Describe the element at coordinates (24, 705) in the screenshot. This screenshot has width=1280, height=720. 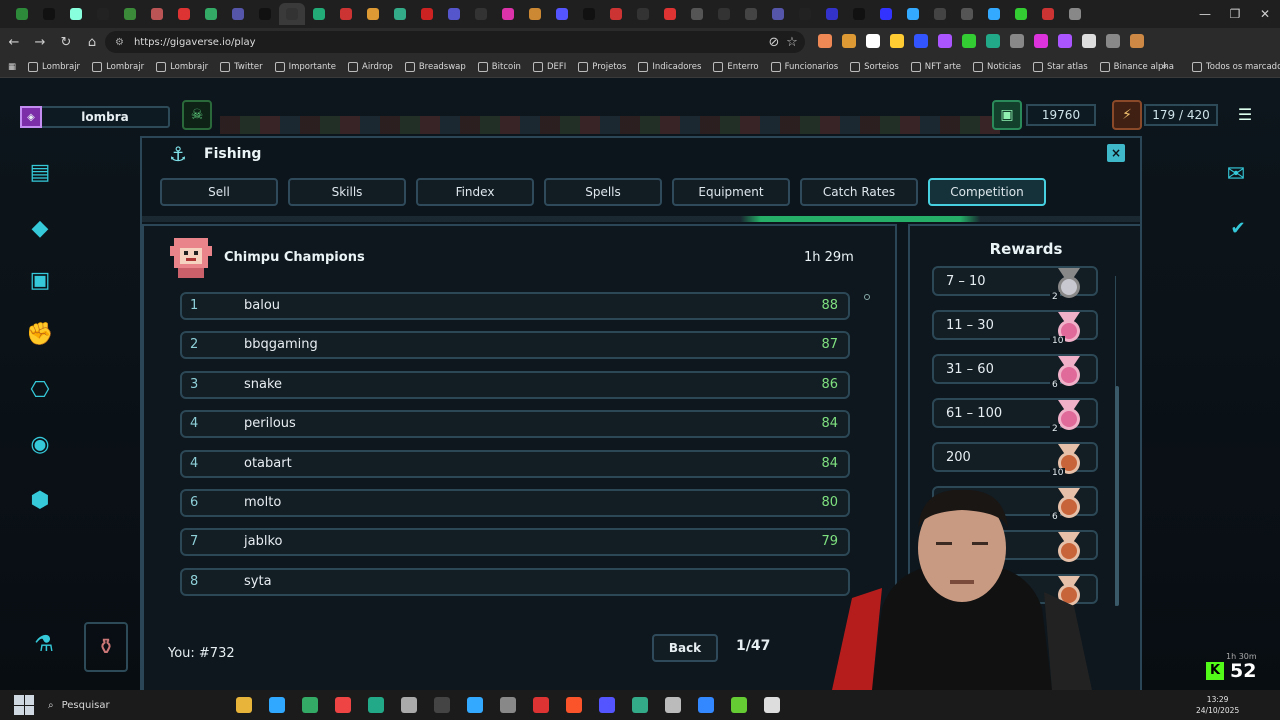
I see `windows-start-icon` at that location.